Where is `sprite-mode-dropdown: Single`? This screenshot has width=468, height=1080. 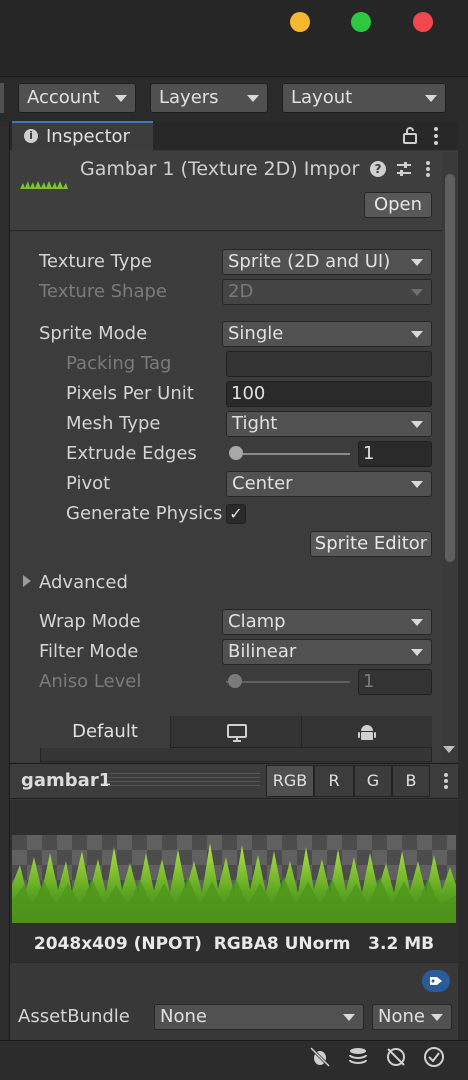 sprite-mode-dropdown: Single is located at coordinates (327, 334).